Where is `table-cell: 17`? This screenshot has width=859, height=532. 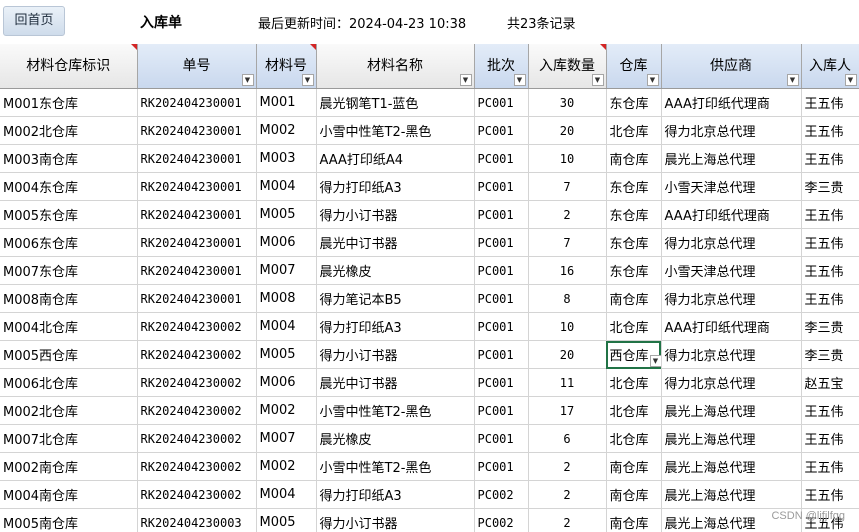
table-cell: 17 is located at coordinates (567, 410).